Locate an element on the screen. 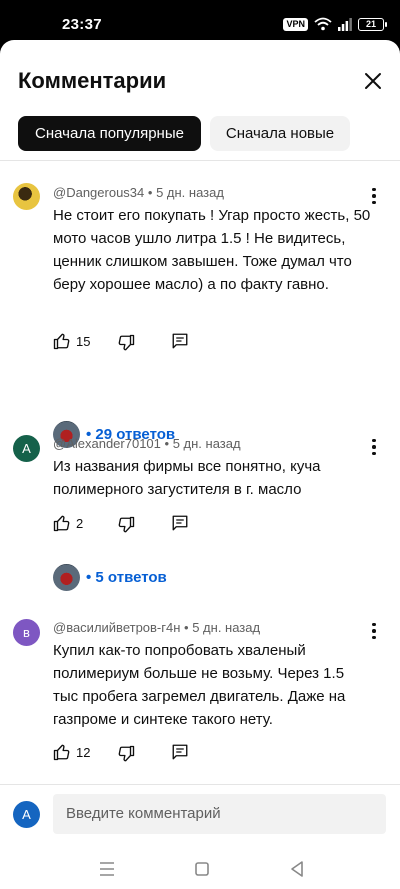 The image size is (400, 889). comment-author: @Dangerous34 is located at coordinates (98, 192).